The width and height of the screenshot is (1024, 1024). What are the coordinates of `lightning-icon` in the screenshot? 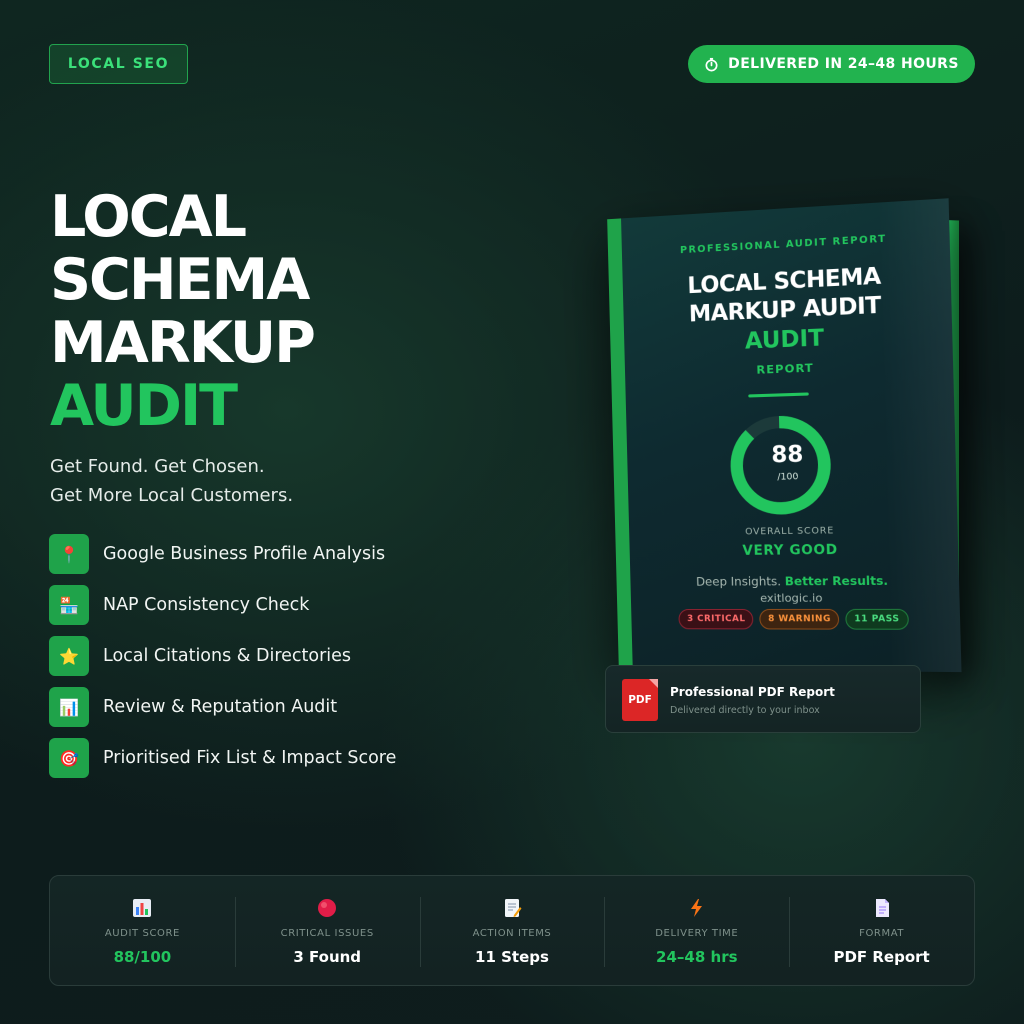 It's located at (696, 909).